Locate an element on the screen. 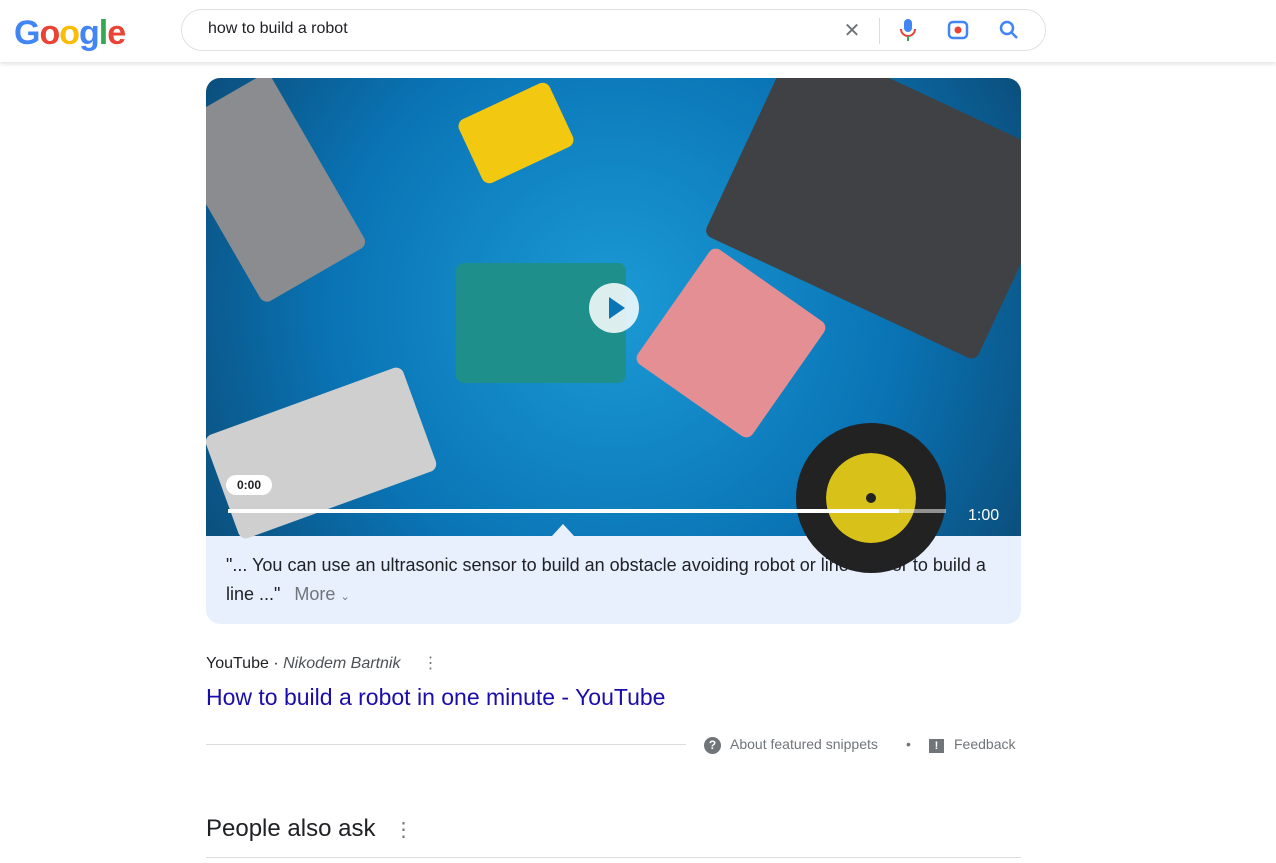 The image size is (1276, 863). paa-title: People also ask is located at coordinates (291, 828).